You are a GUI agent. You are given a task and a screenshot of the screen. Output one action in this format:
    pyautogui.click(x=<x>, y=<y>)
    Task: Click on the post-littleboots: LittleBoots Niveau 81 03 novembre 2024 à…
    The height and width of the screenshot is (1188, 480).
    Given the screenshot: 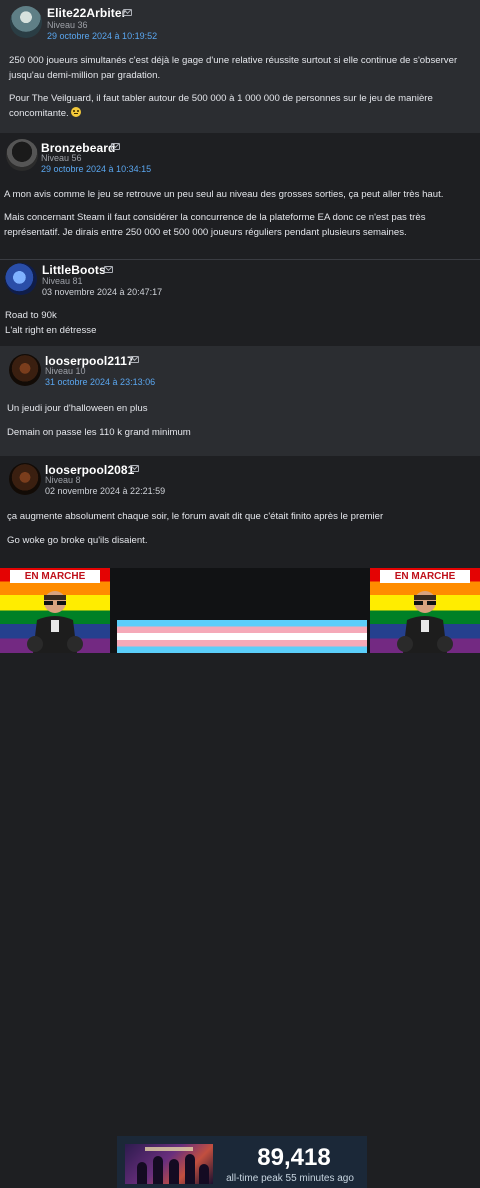 What is the action you would take?
    pyautogui.click(x=240, y=303)
    